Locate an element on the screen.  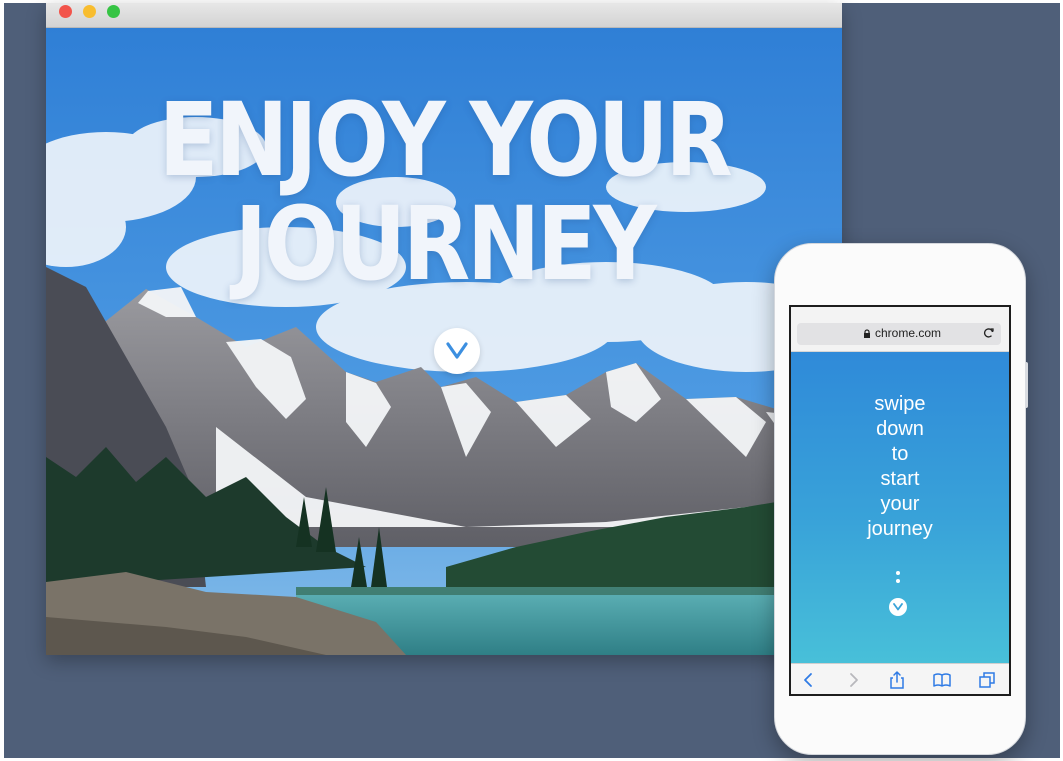
mobile-scroll-down-button is located at coordinates (898, 607).